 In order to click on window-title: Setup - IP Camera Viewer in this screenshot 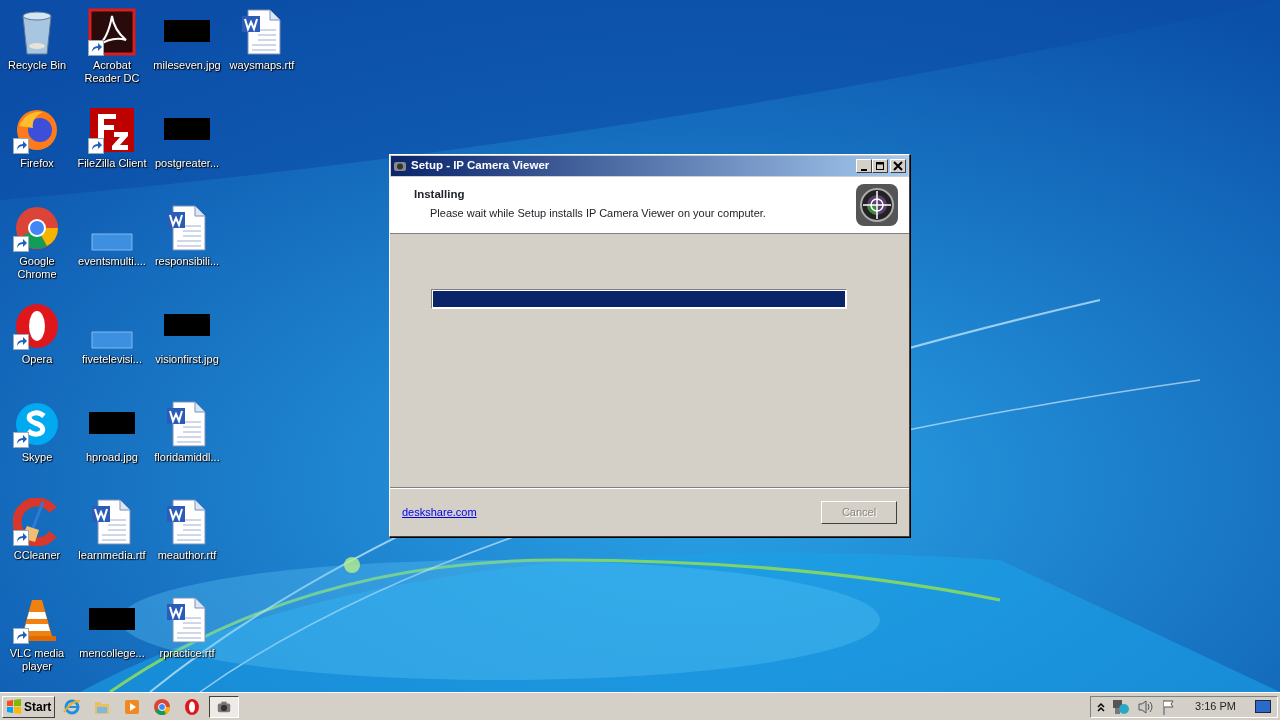, I will do `click(481, 166)`.